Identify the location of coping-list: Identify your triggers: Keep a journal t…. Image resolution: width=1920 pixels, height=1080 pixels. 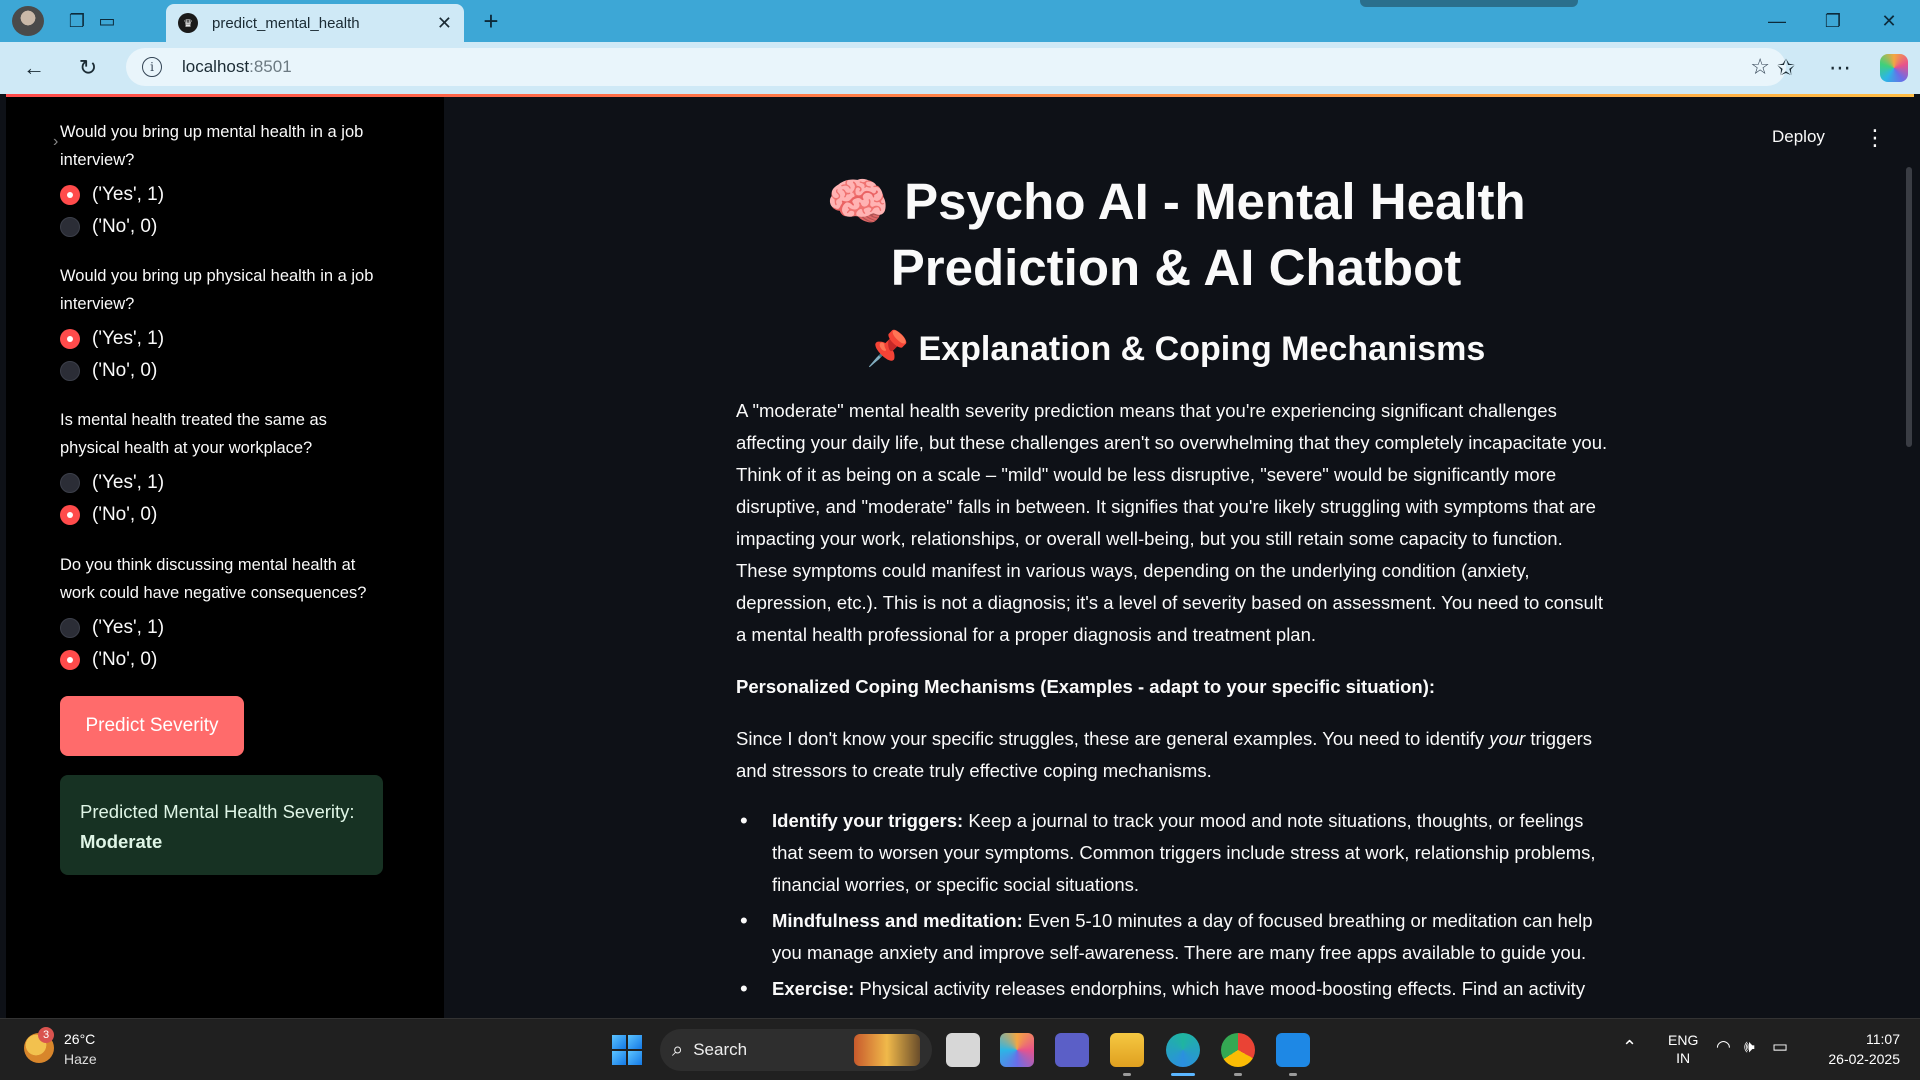
(1176, 905).